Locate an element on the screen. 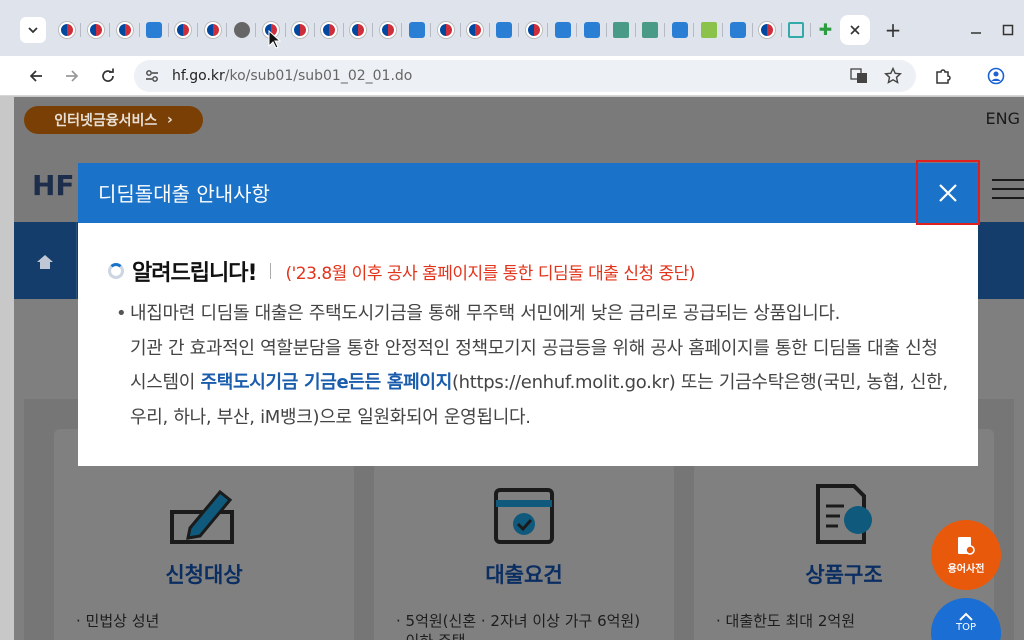 This screenshot has height=640, width=1024. puzzle-icon is located at coordinates (943, 76).